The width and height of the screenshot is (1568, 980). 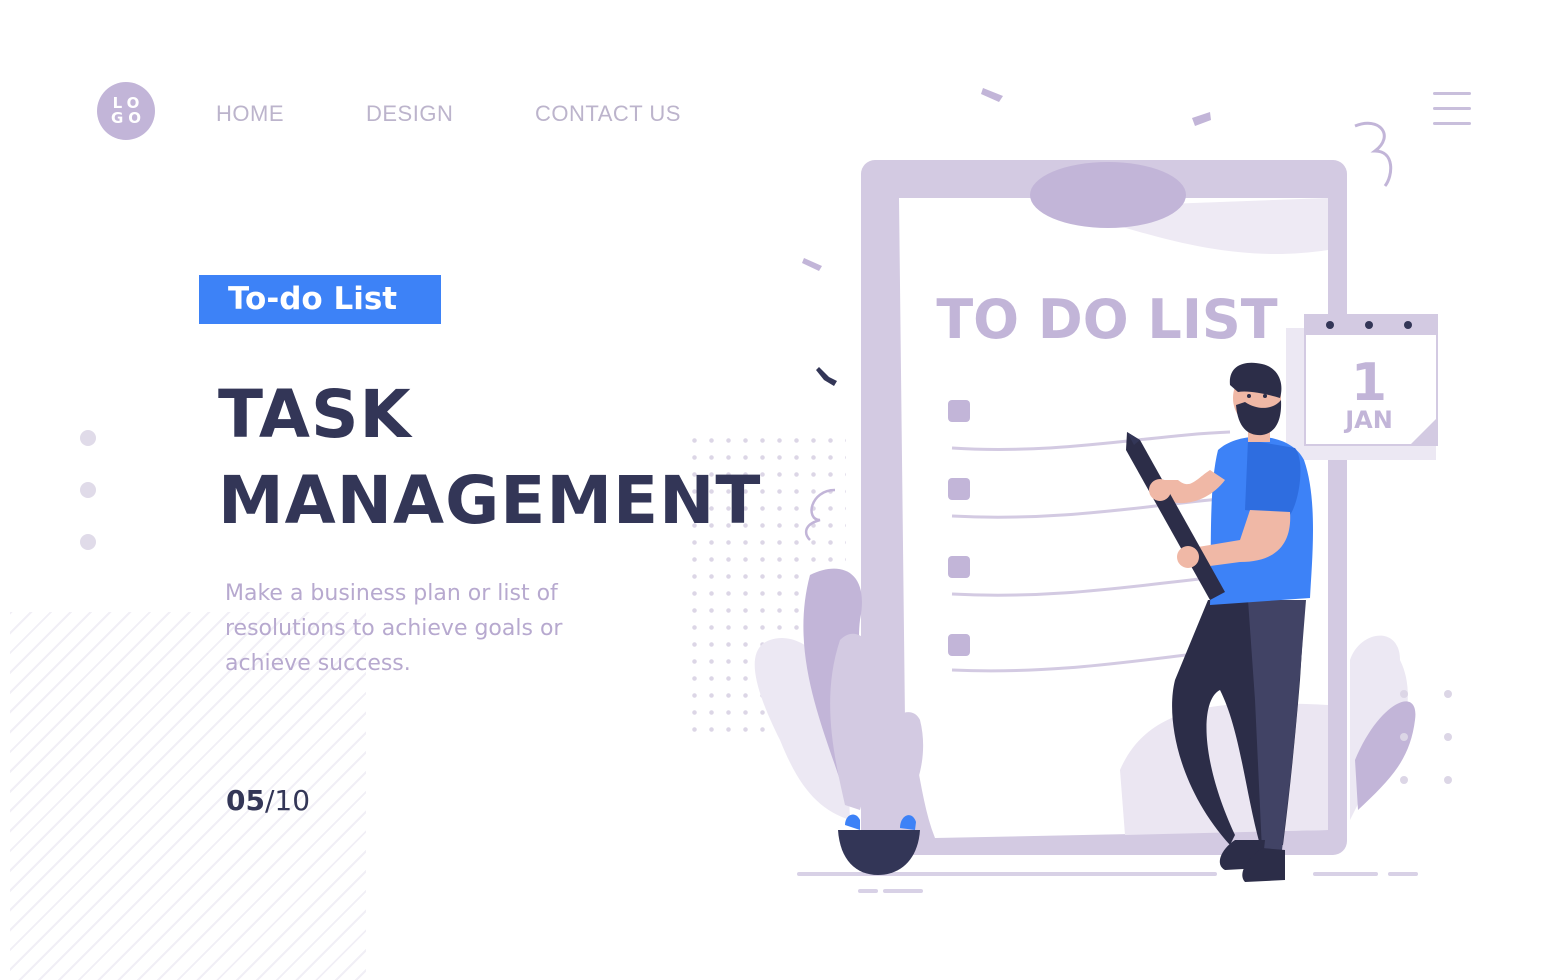 I want to click on slide-pager: 05/10, so click(x=268, y=800).